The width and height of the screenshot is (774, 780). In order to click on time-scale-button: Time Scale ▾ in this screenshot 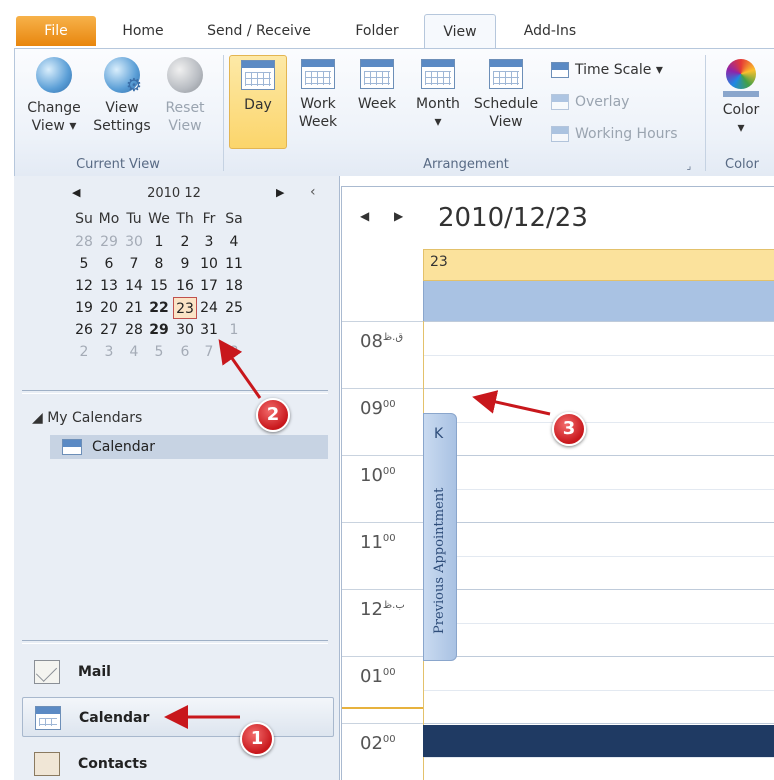, I will do `click(606, 70)`.